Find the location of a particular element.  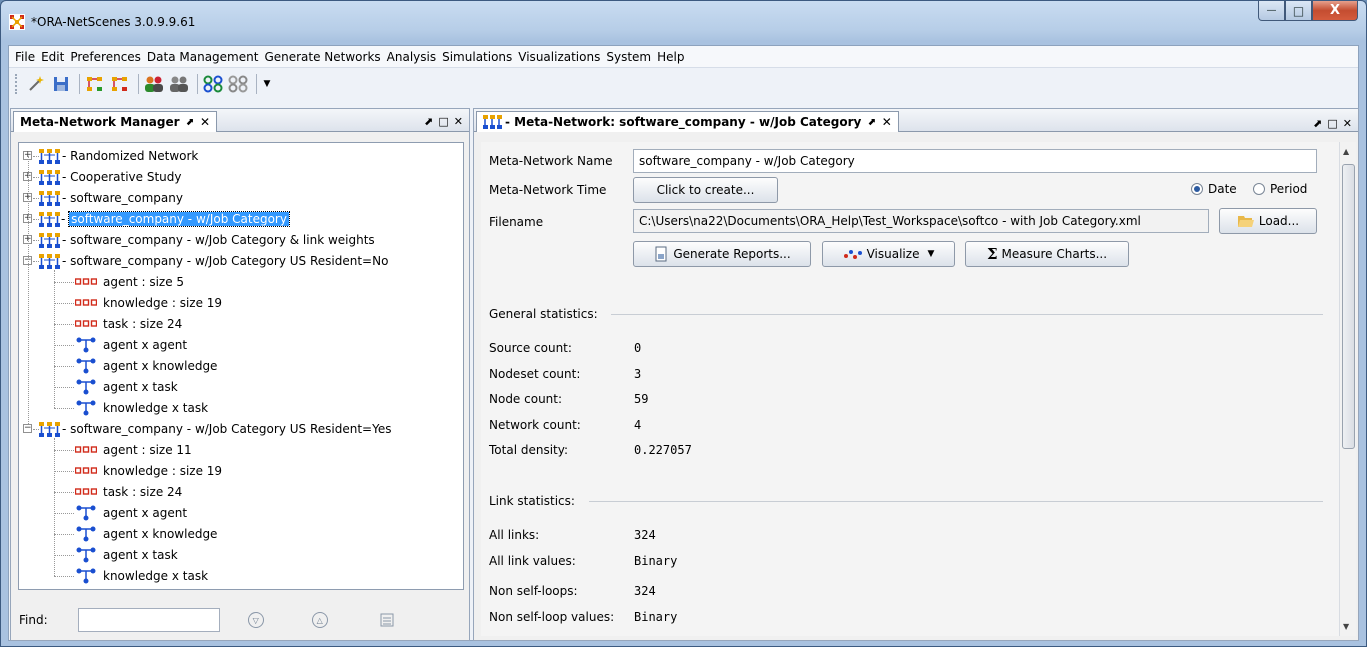

menu-generate-networks: Generate Networks is located at coordinates (322, 57).